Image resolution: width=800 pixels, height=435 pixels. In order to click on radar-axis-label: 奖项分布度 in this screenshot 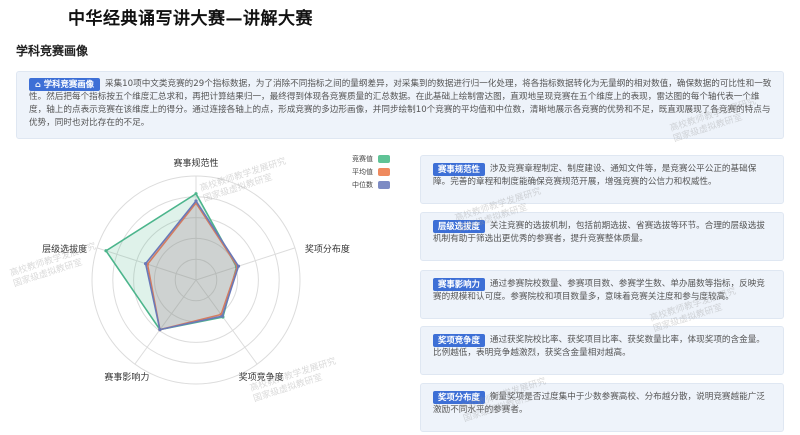, I will do `click(327, 249)`.